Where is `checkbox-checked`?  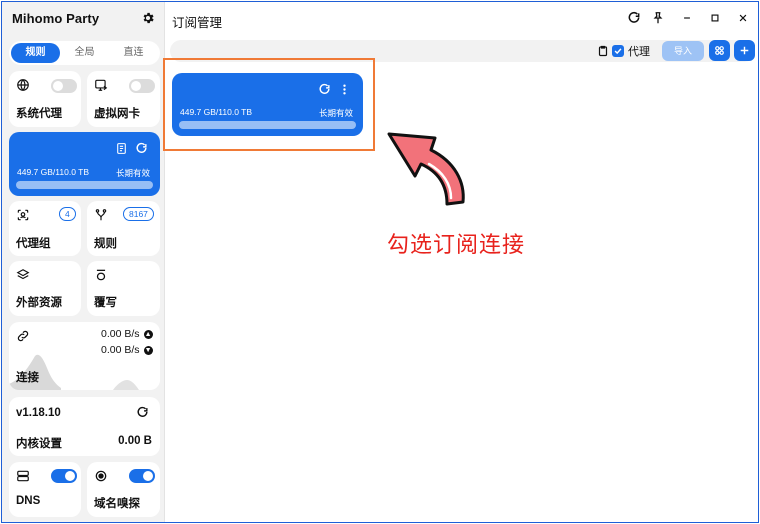 checkbox-checked is located at coordinates (618, 51).